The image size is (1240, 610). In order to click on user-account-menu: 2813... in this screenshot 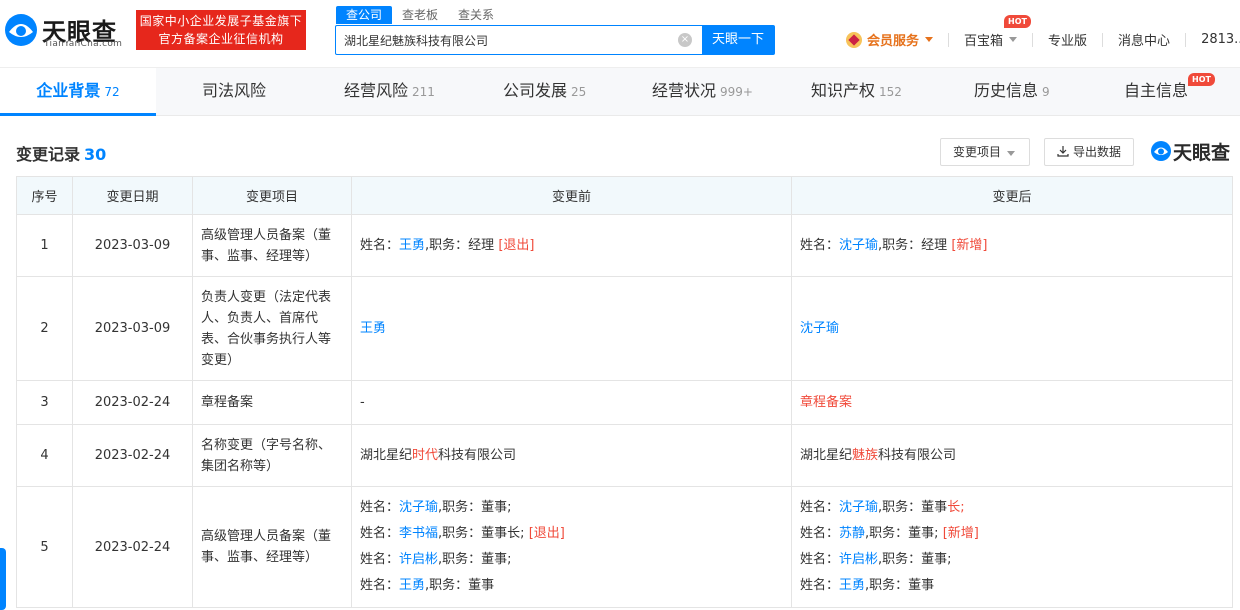, I will do `click(1220, 39)`.